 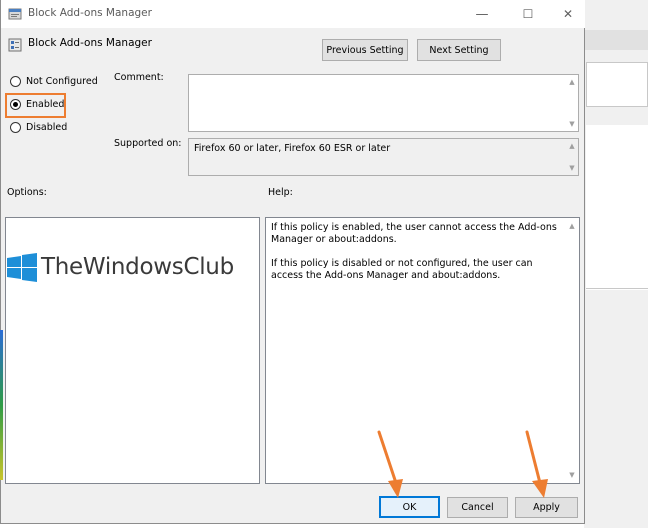 What do you see at coordinates (280, 192) in the screenshot?
I see `help-label: Help:` at bounding box center [280, 192].